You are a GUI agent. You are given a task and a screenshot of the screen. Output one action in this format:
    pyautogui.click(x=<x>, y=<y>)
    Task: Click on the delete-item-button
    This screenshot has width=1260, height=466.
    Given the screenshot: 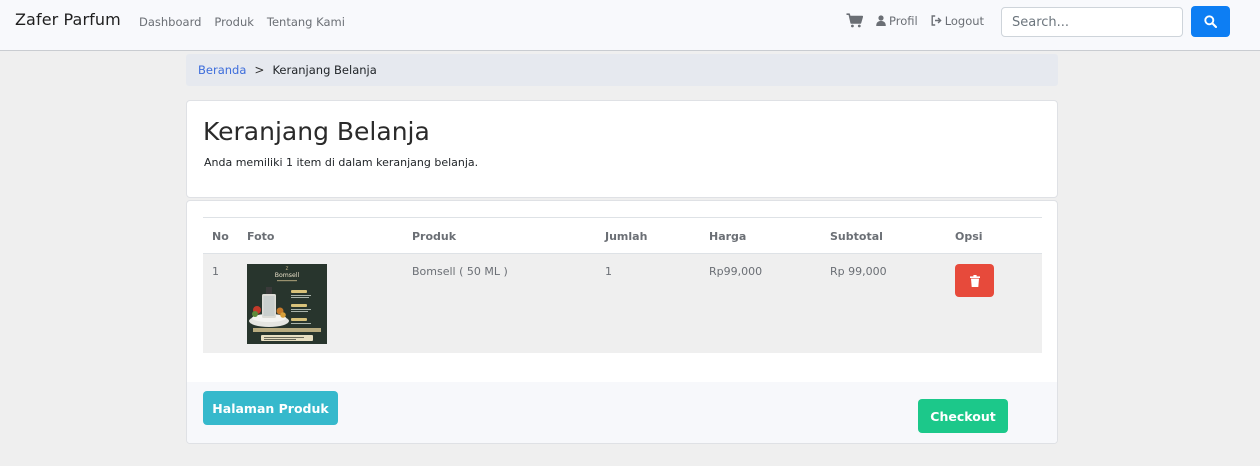 What is the action you would take?
    pyautogui.click(x=974, y=280)
    